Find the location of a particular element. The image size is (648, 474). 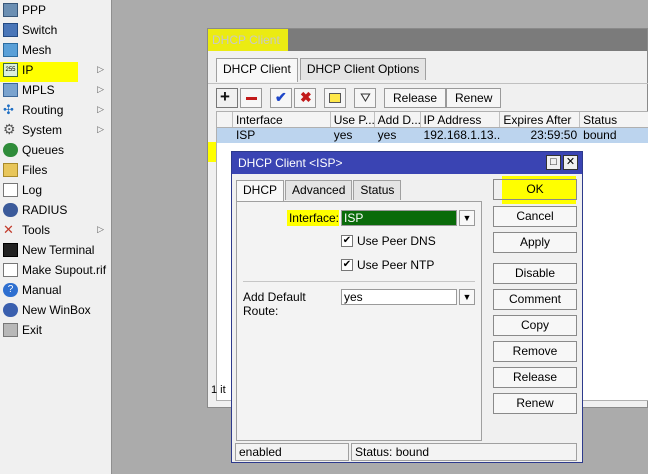

interface-label: Interface: is located at coordinates (313, 218).